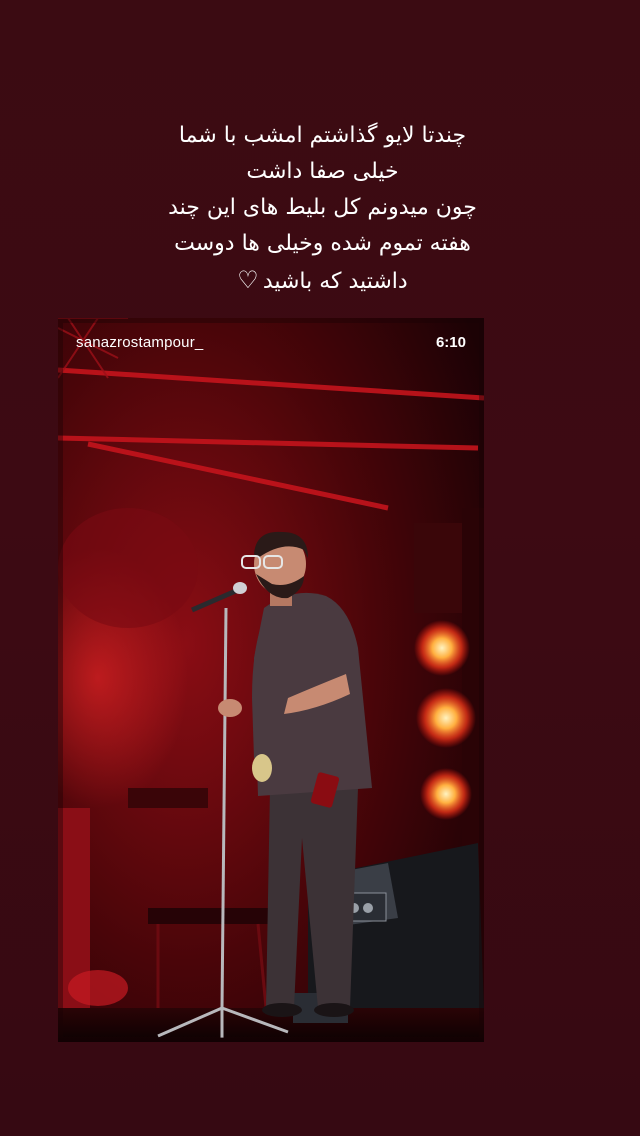 The image size is (640, 1136). Describe the element at coordinates (322, 243) in the screenshot. I see `caption-line-4: هفته تموم شده وخیلی ها دوست` at that location.